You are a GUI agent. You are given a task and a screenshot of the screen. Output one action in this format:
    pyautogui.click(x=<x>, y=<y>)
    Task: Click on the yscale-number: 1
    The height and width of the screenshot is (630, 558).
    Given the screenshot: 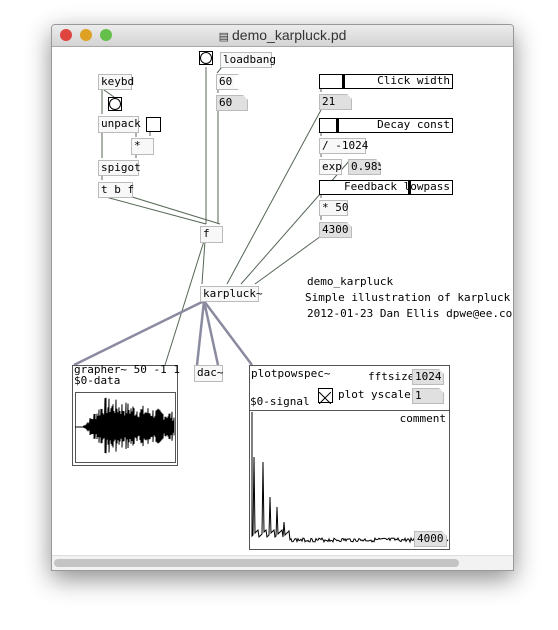 What is the action you would take?
    pyautogui.click(x=428, y=396)
    